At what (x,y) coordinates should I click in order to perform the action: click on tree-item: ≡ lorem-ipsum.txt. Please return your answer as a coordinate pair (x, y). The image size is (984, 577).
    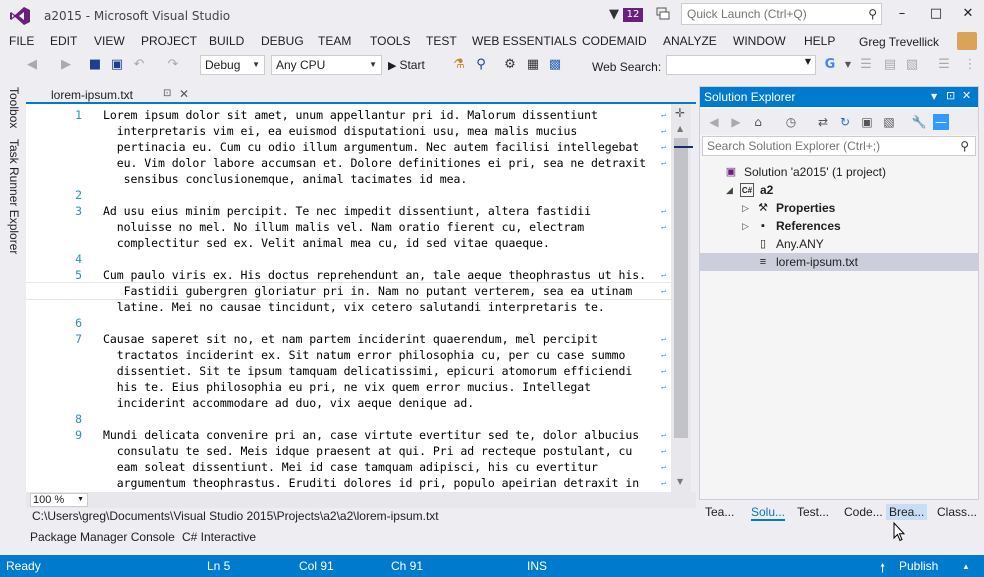
    Looking at the image, I should click on (839, 262).